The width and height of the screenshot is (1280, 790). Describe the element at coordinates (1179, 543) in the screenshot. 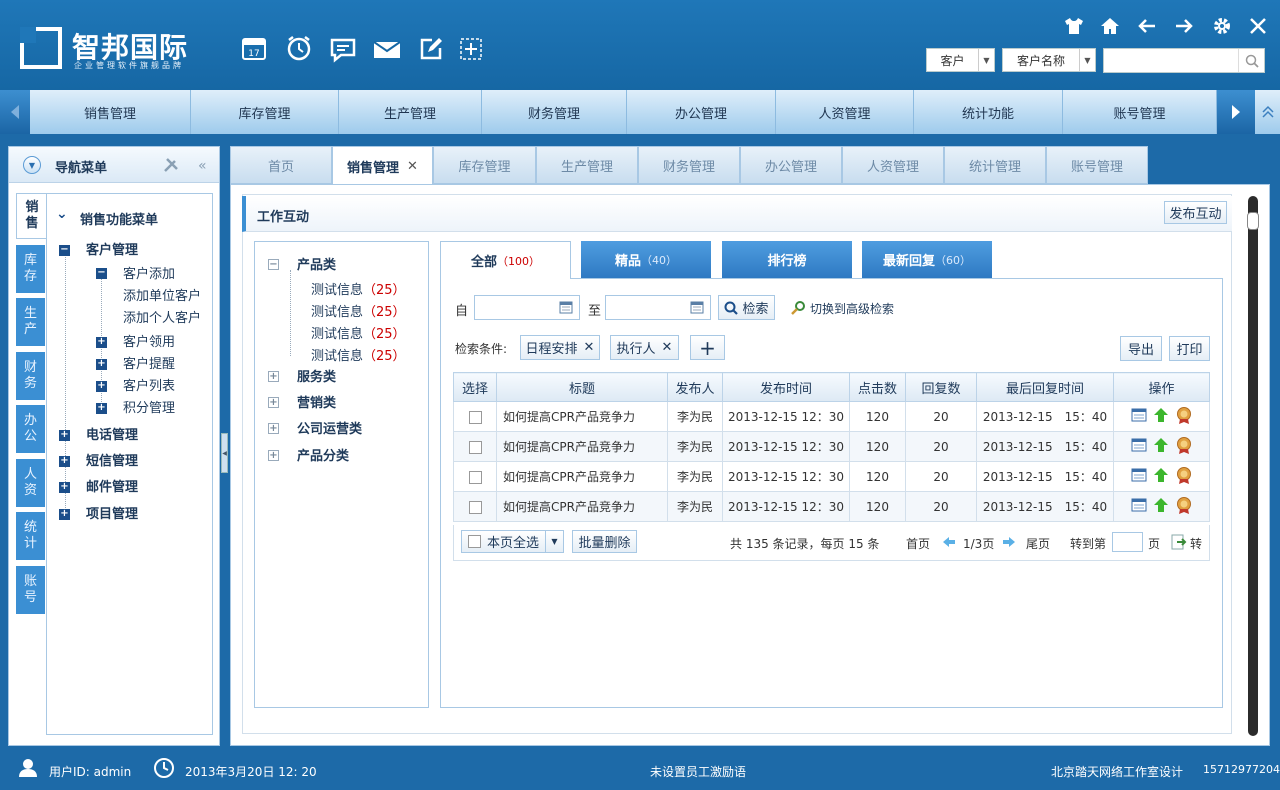

I see `go-icon` at that location.